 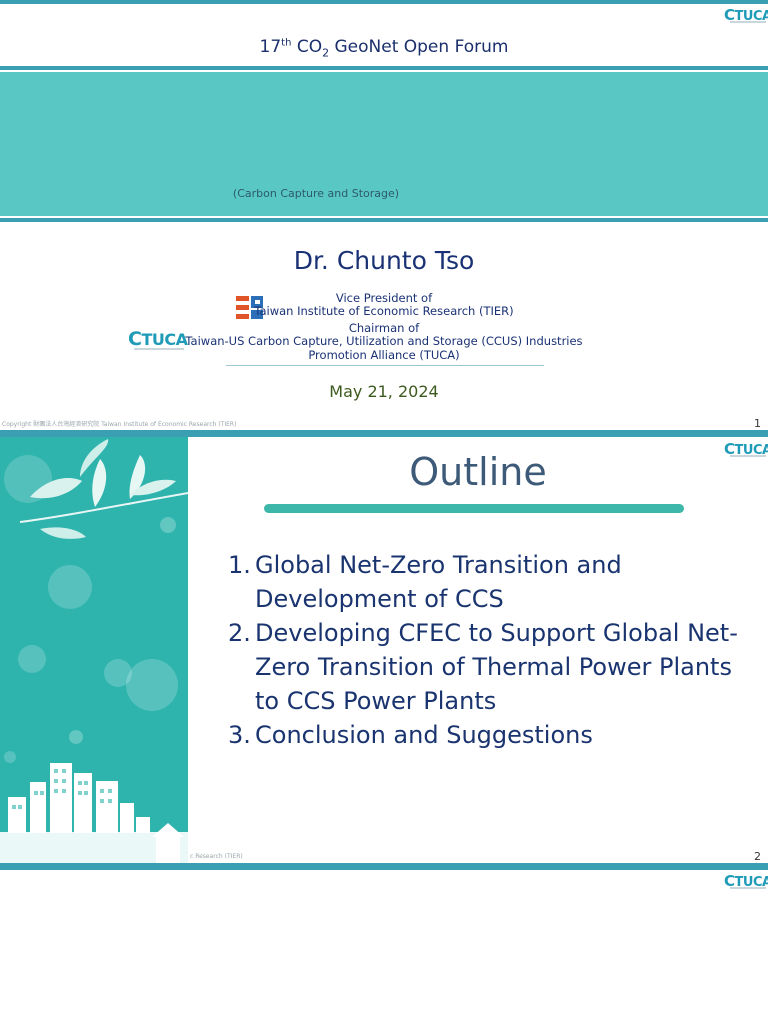 What do you see at coordinates (384, 391) in the screenshot?
I see `presentation-date: May 21, 2024` at bounding box center [384, 391].